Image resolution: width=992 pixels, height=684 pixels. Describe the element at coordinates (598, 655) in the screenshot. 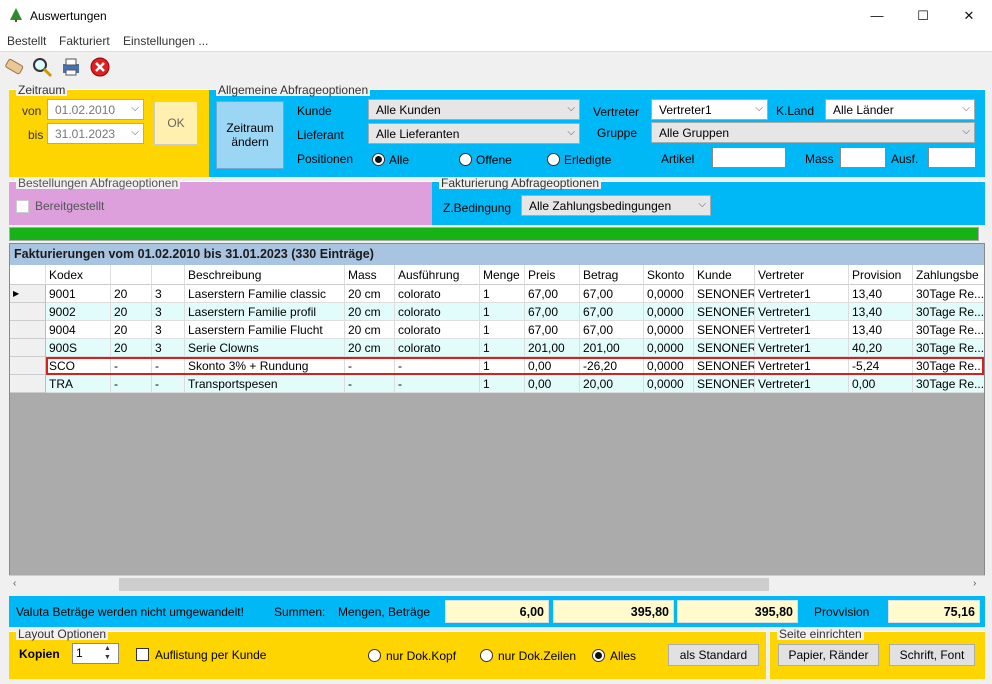

I see `radio-alles` at that location.